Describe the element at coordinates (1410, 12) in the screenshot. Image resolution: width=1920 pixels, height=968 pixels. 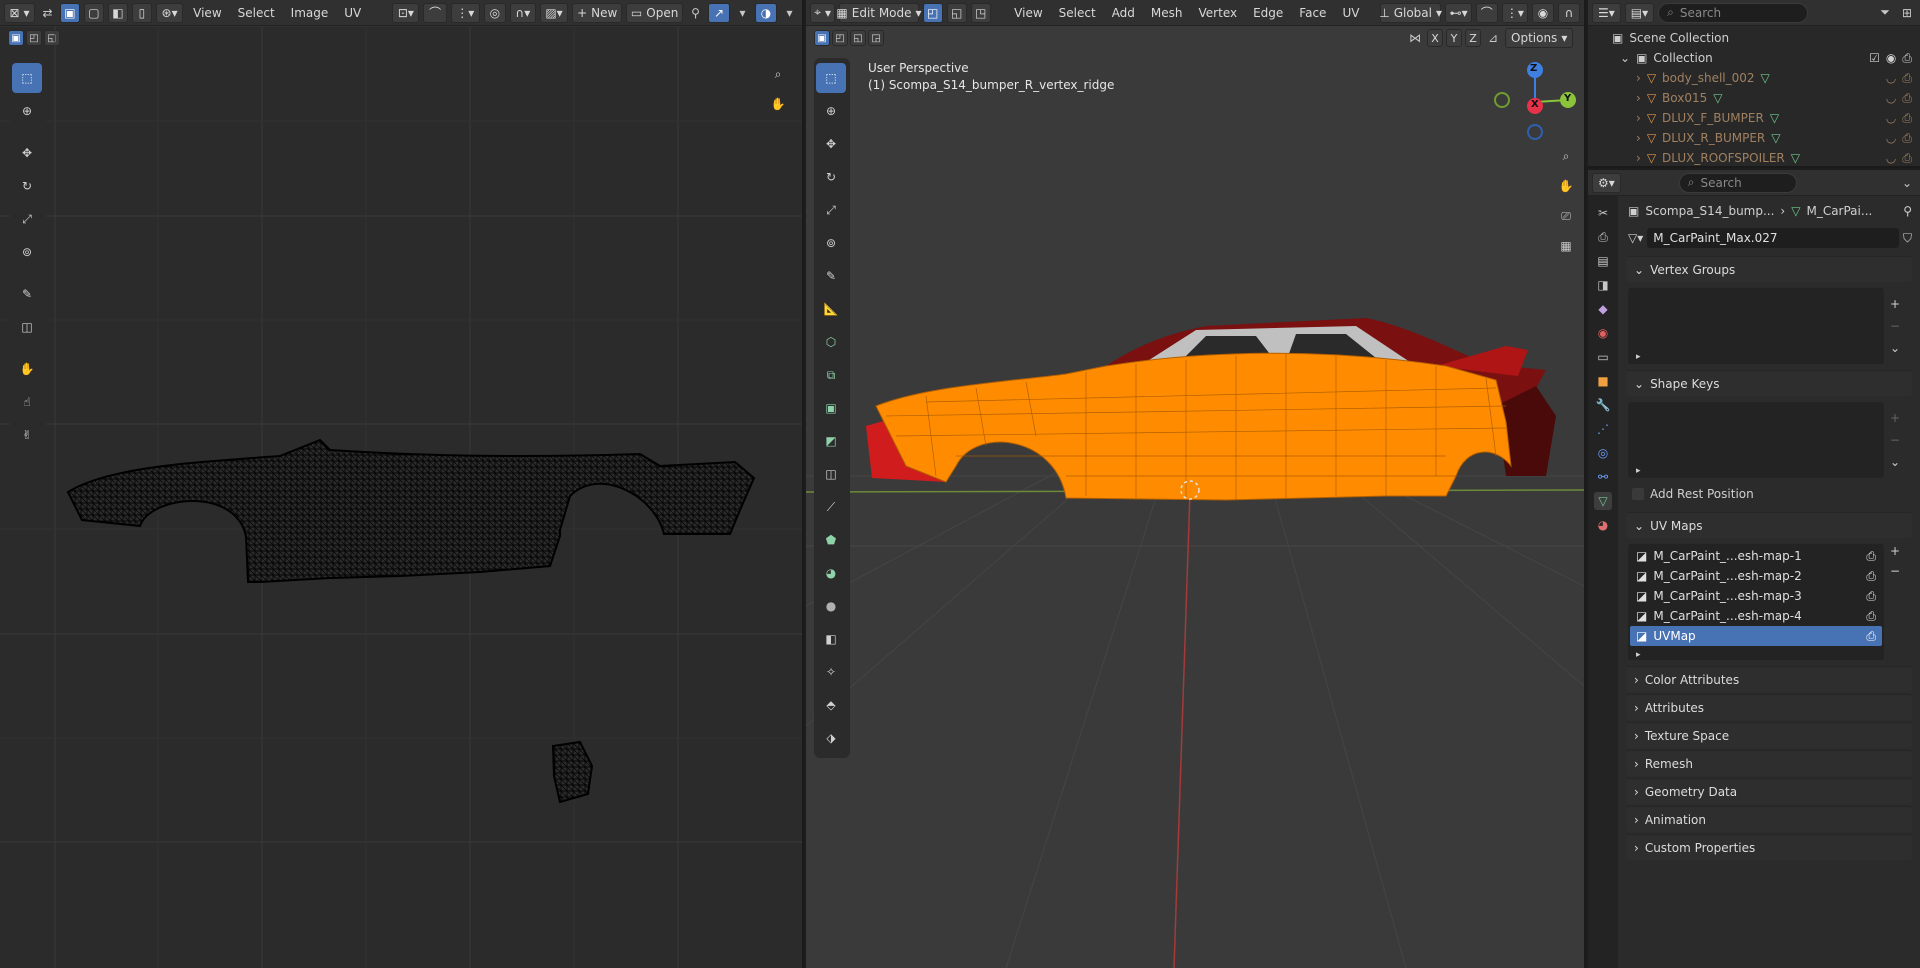
I see `transform-orientation-dropdown: ⊥ Global ▾` at that location.